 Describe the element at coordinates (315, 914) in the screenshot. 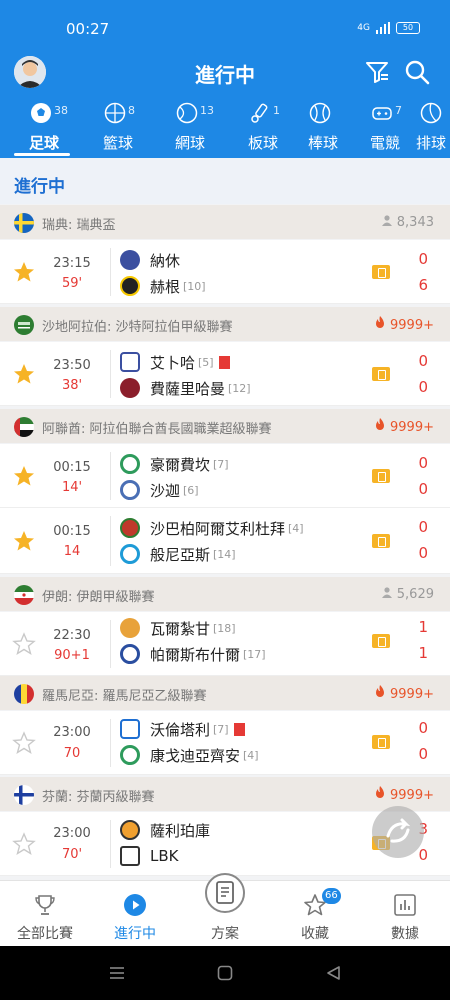

I see `nav-favorites: 收藏` at that location.